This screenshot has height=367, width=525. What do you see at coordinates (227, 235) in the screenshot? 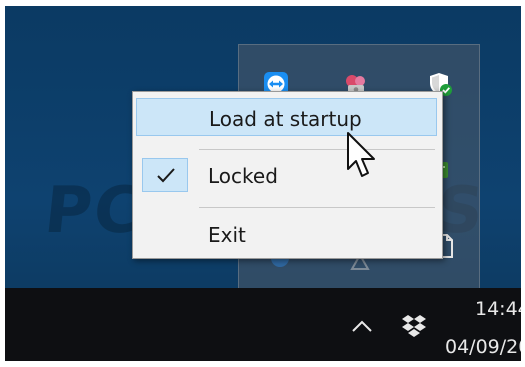
I see `menu-item-label: Exit` at bounding box center [227, 235].